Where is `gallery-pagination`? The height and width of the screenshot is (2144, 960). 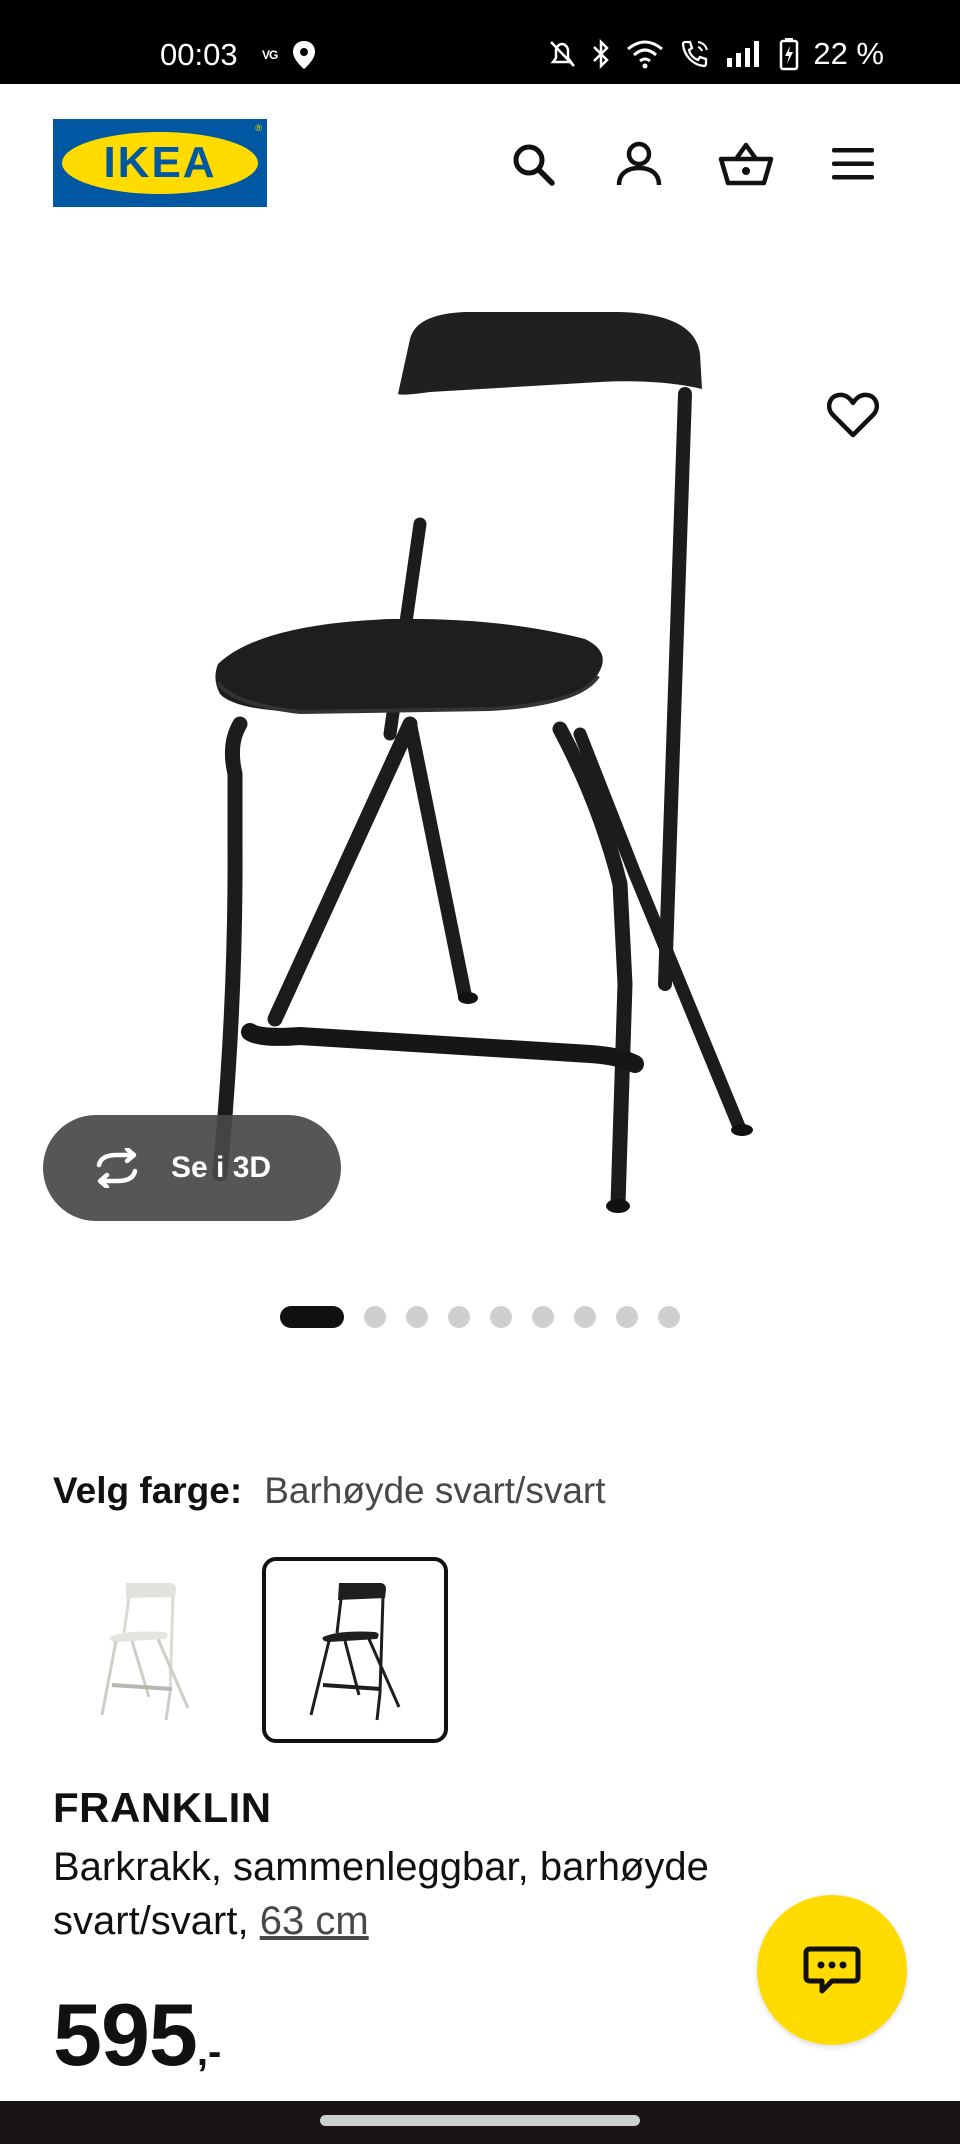 gallery-pagination is located at coordinates (480, 1317).